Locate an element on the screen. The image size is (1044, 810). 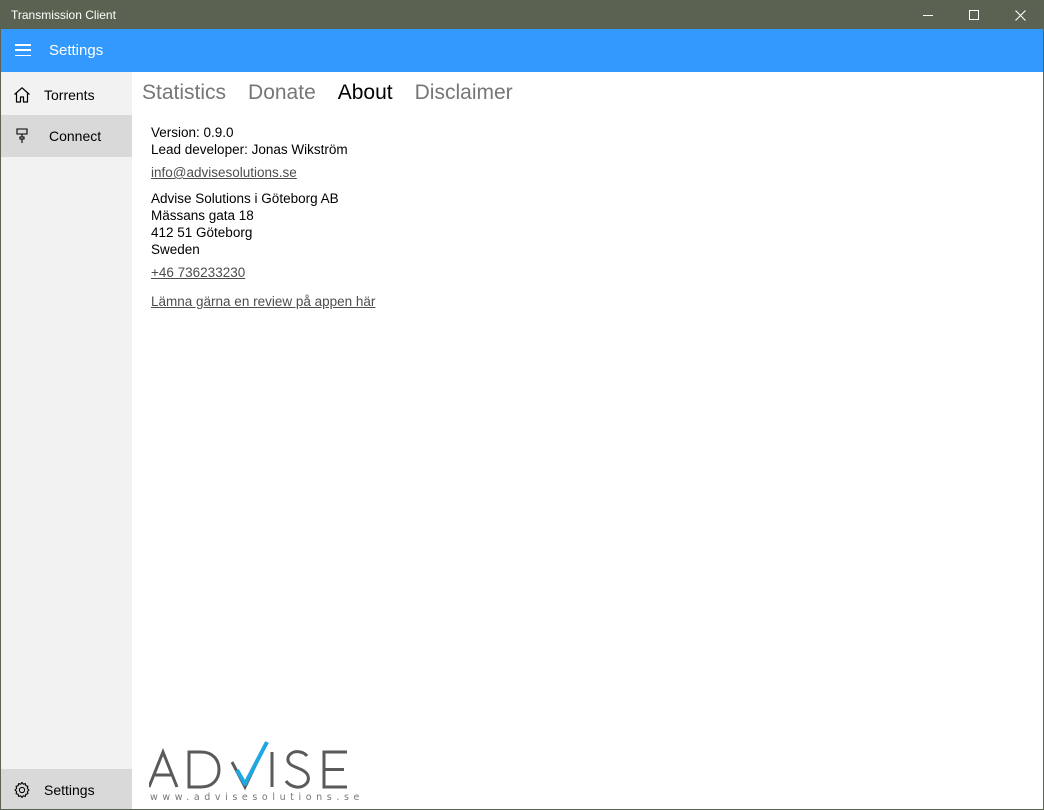
logo-url-text: www.advisesolutions.se is located at coordinates (257, 797).